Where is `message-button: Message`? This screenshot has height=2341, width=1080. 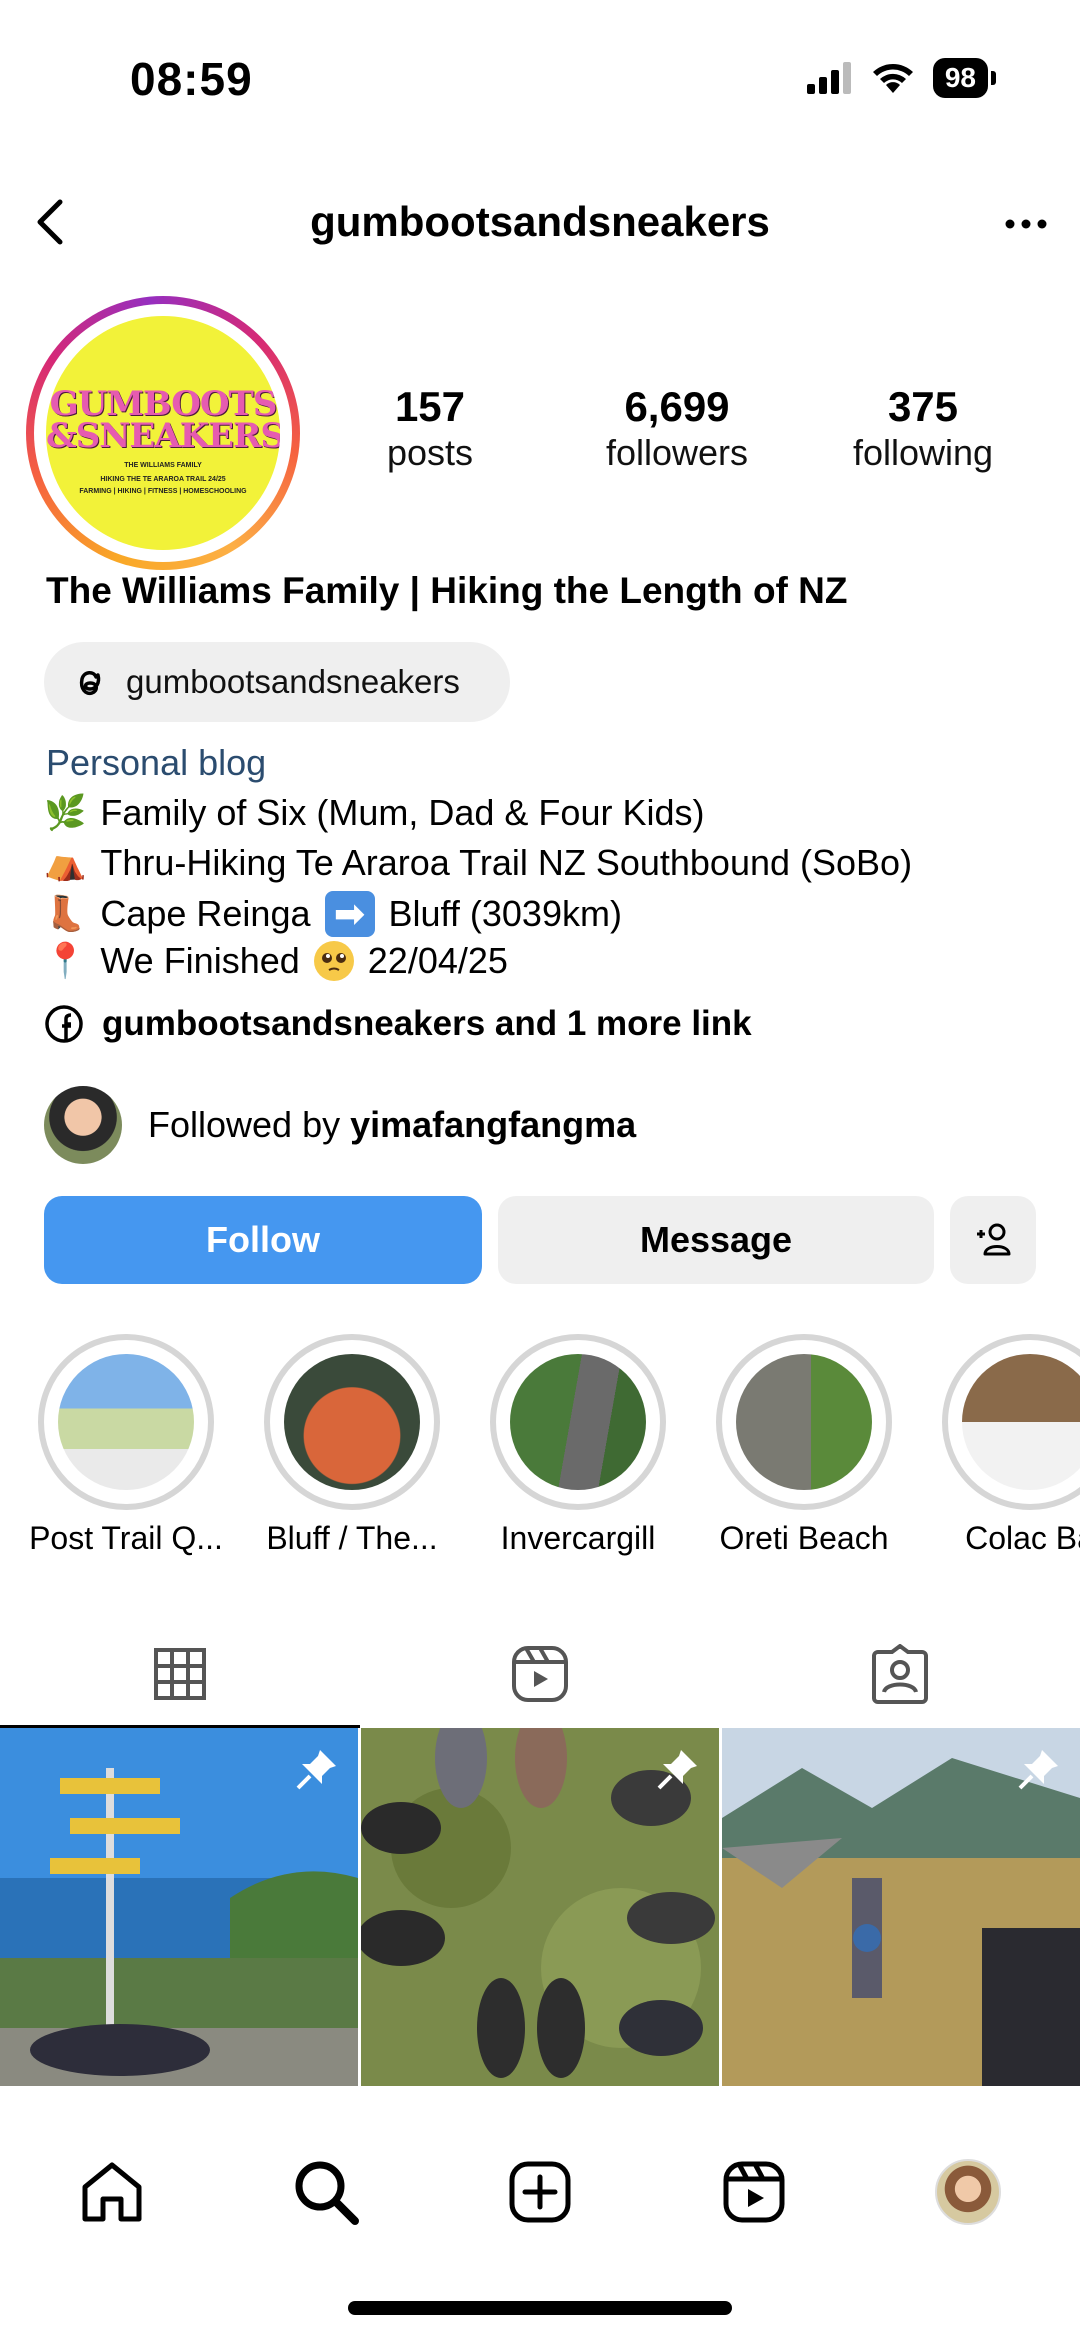
message-button: Message is located at coordinates (716, 1240).